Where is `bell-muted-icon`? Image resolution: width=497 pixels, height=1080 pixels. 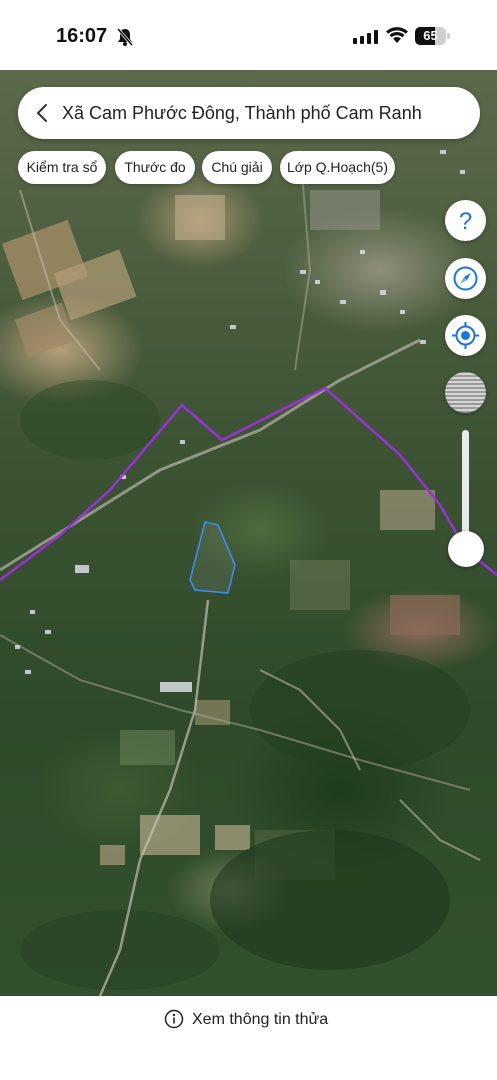
bell-muted-icon is located at coordinates (125, 37).